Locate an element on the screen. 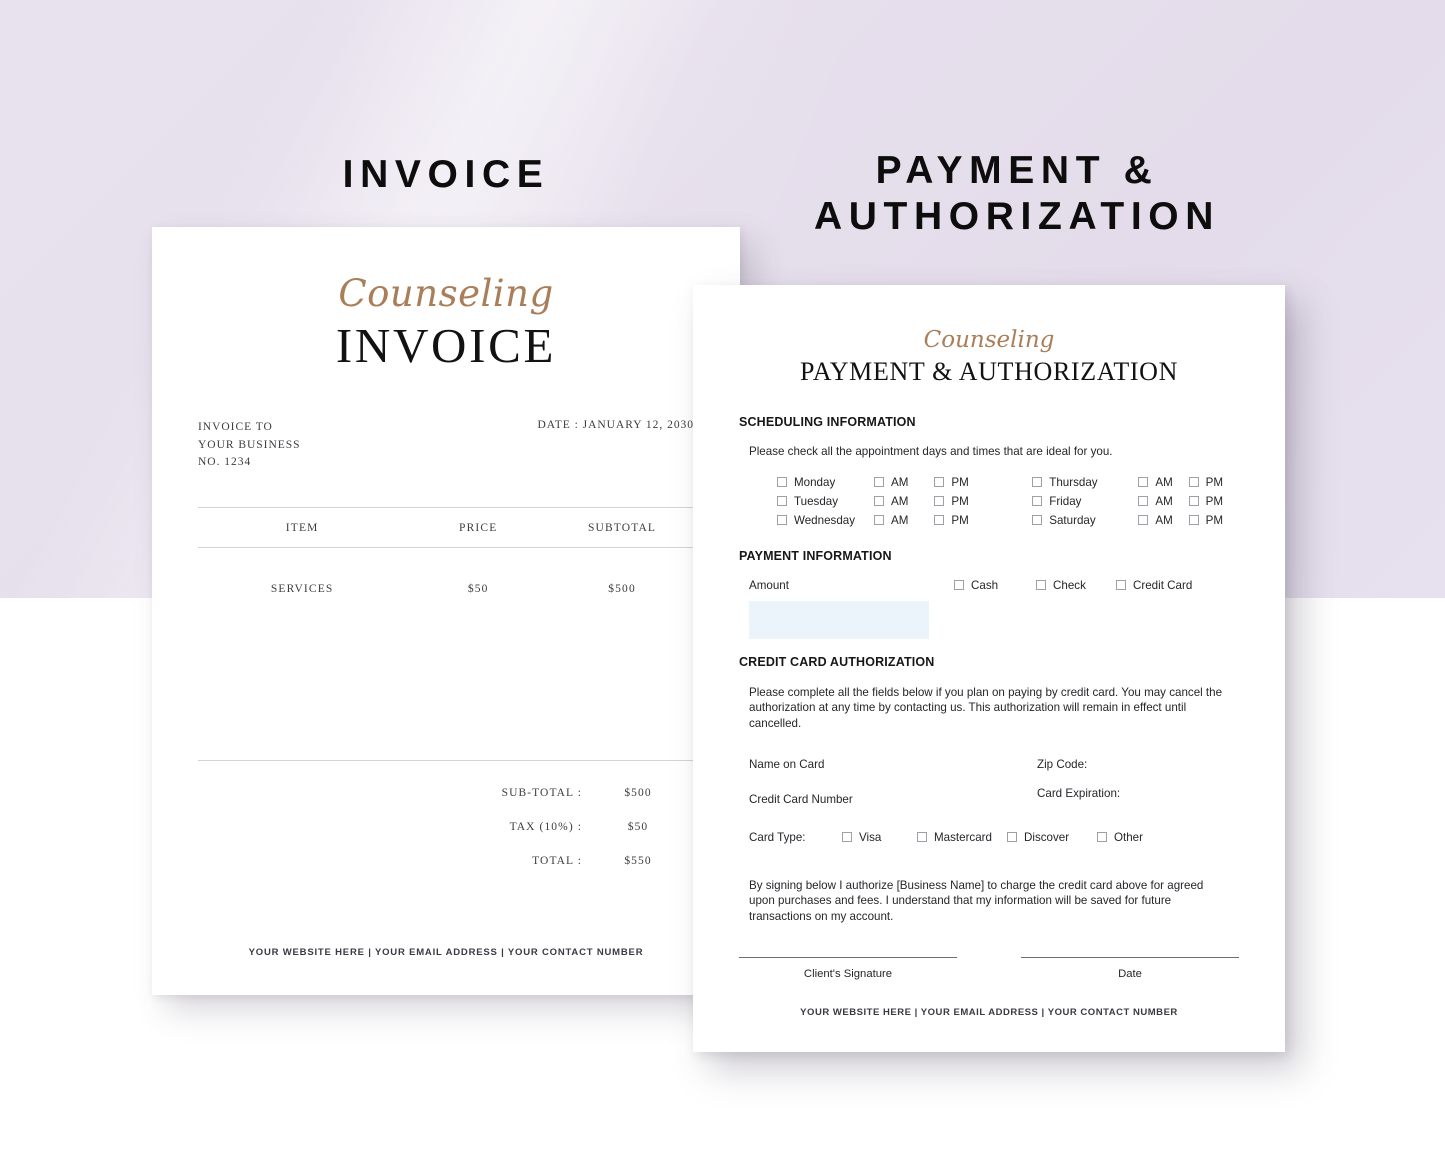 The height and width of the screenshot is (1156, 1445). checkbox-option-tuesday-am: AM is located at coordinates (903, 501).